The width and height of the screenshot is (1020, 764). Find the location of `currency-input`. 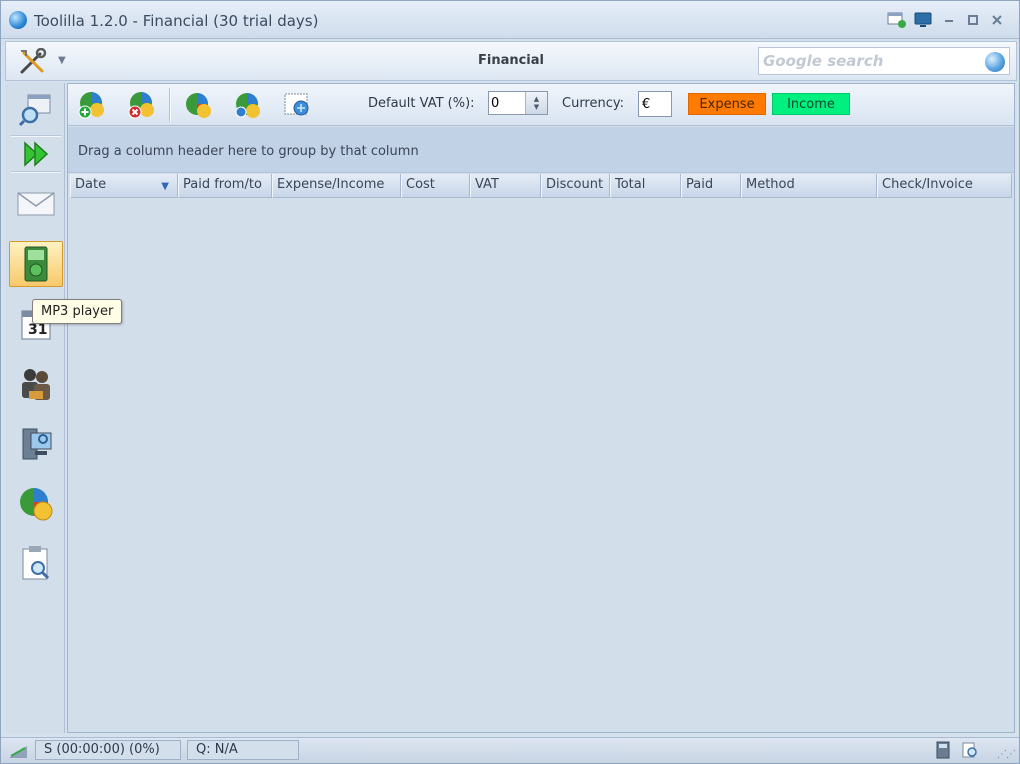

currency-input is located at coordinates (655, 104).